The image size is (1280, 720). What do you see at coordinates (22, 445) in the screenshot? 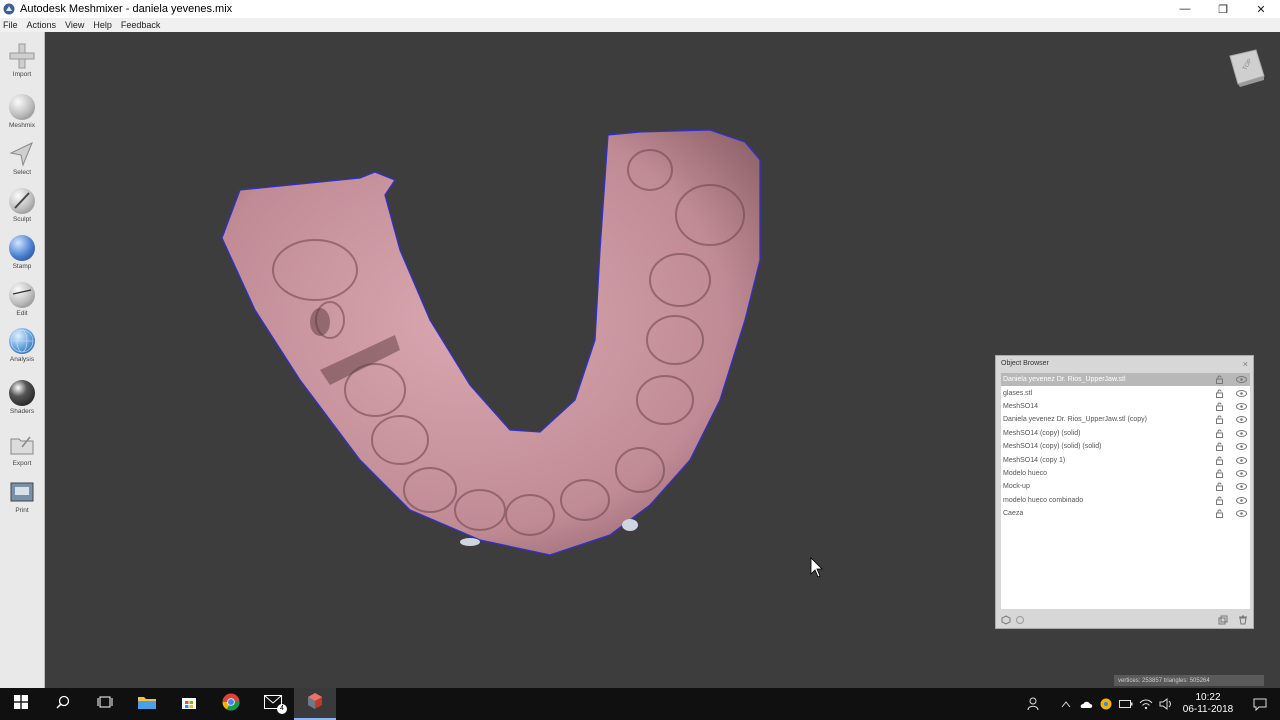
I see `export-folder-icon` at bounding box center [22, 445].